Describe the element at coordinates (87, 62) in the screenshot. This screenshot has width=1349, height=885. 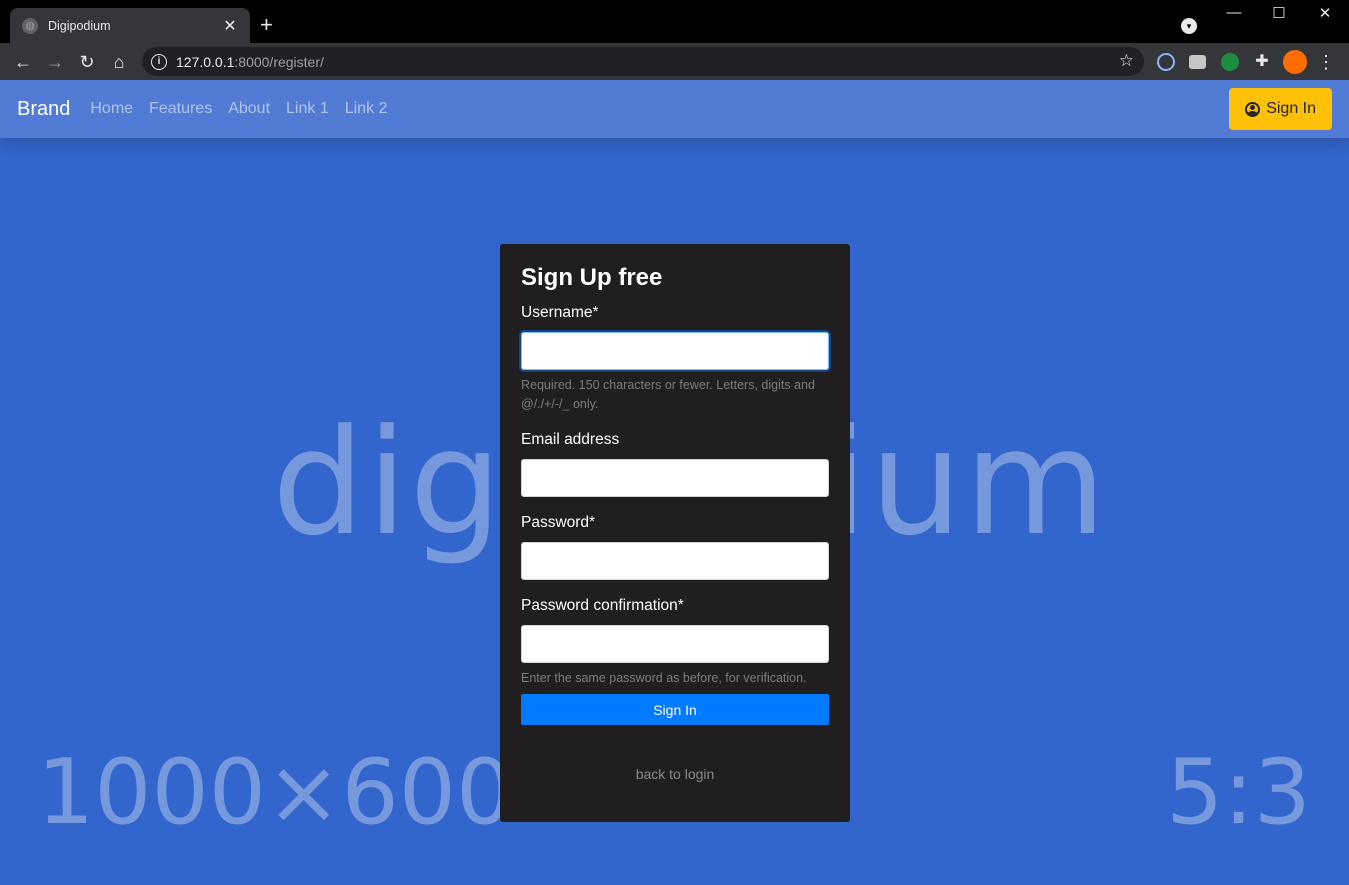
I see `reload-icon: ↻` at that location.